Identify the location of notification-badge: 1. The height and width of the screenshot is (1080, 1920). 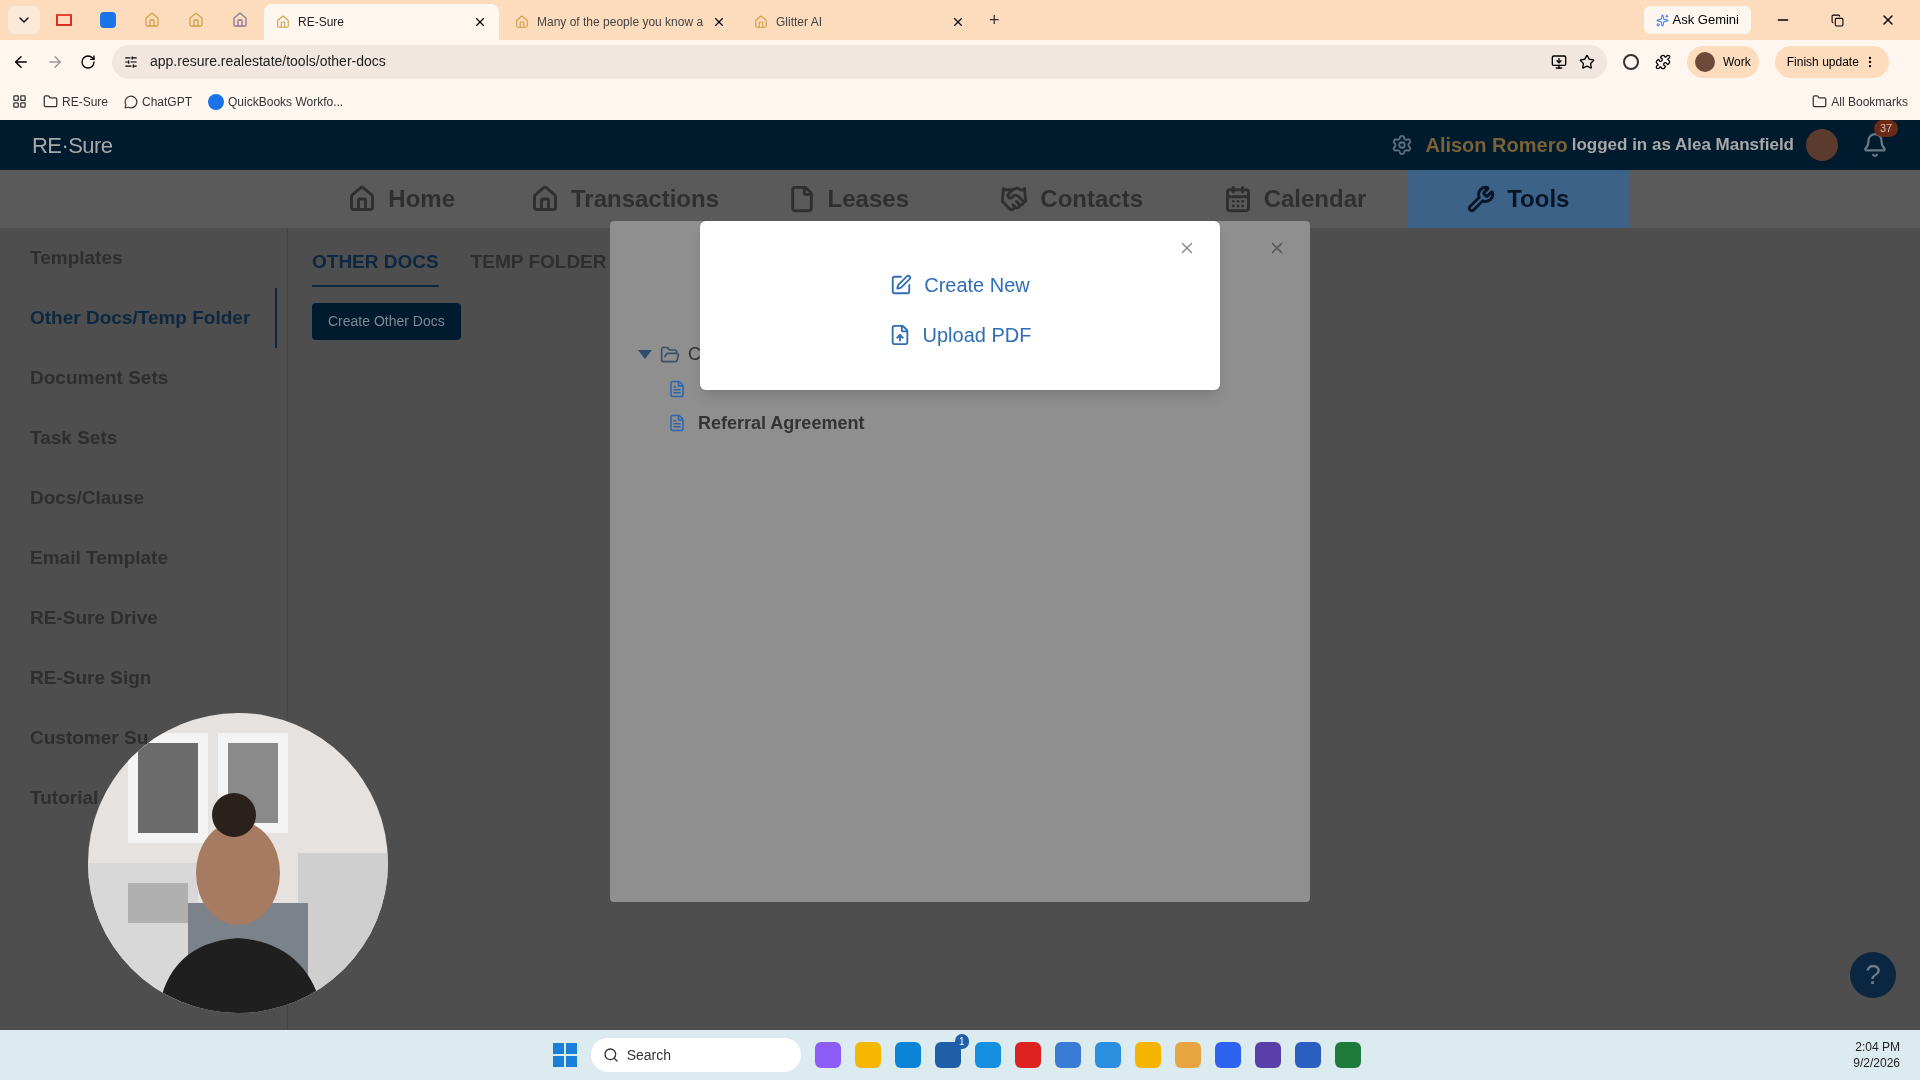
(962, 1041).